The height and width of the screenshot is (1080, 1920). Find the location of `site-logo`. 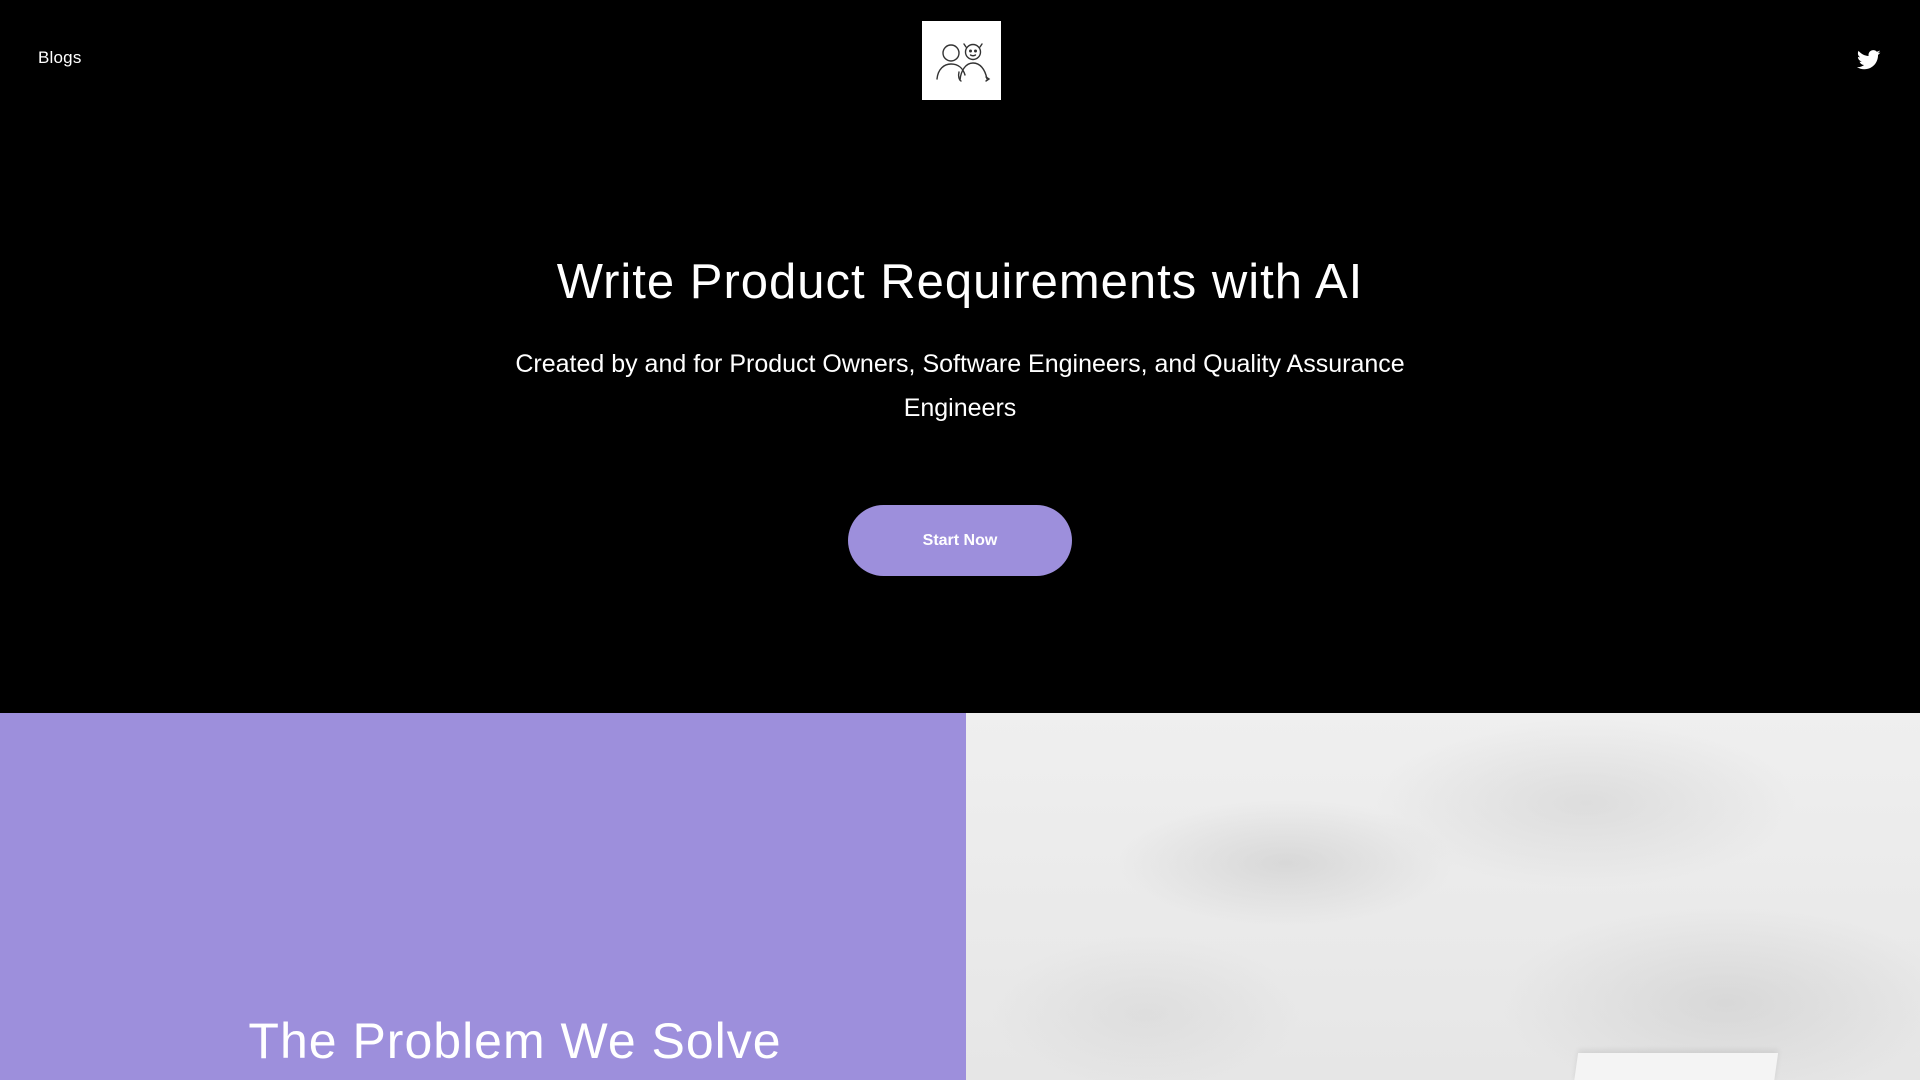

site-logo is located at coordinates (961, 60).